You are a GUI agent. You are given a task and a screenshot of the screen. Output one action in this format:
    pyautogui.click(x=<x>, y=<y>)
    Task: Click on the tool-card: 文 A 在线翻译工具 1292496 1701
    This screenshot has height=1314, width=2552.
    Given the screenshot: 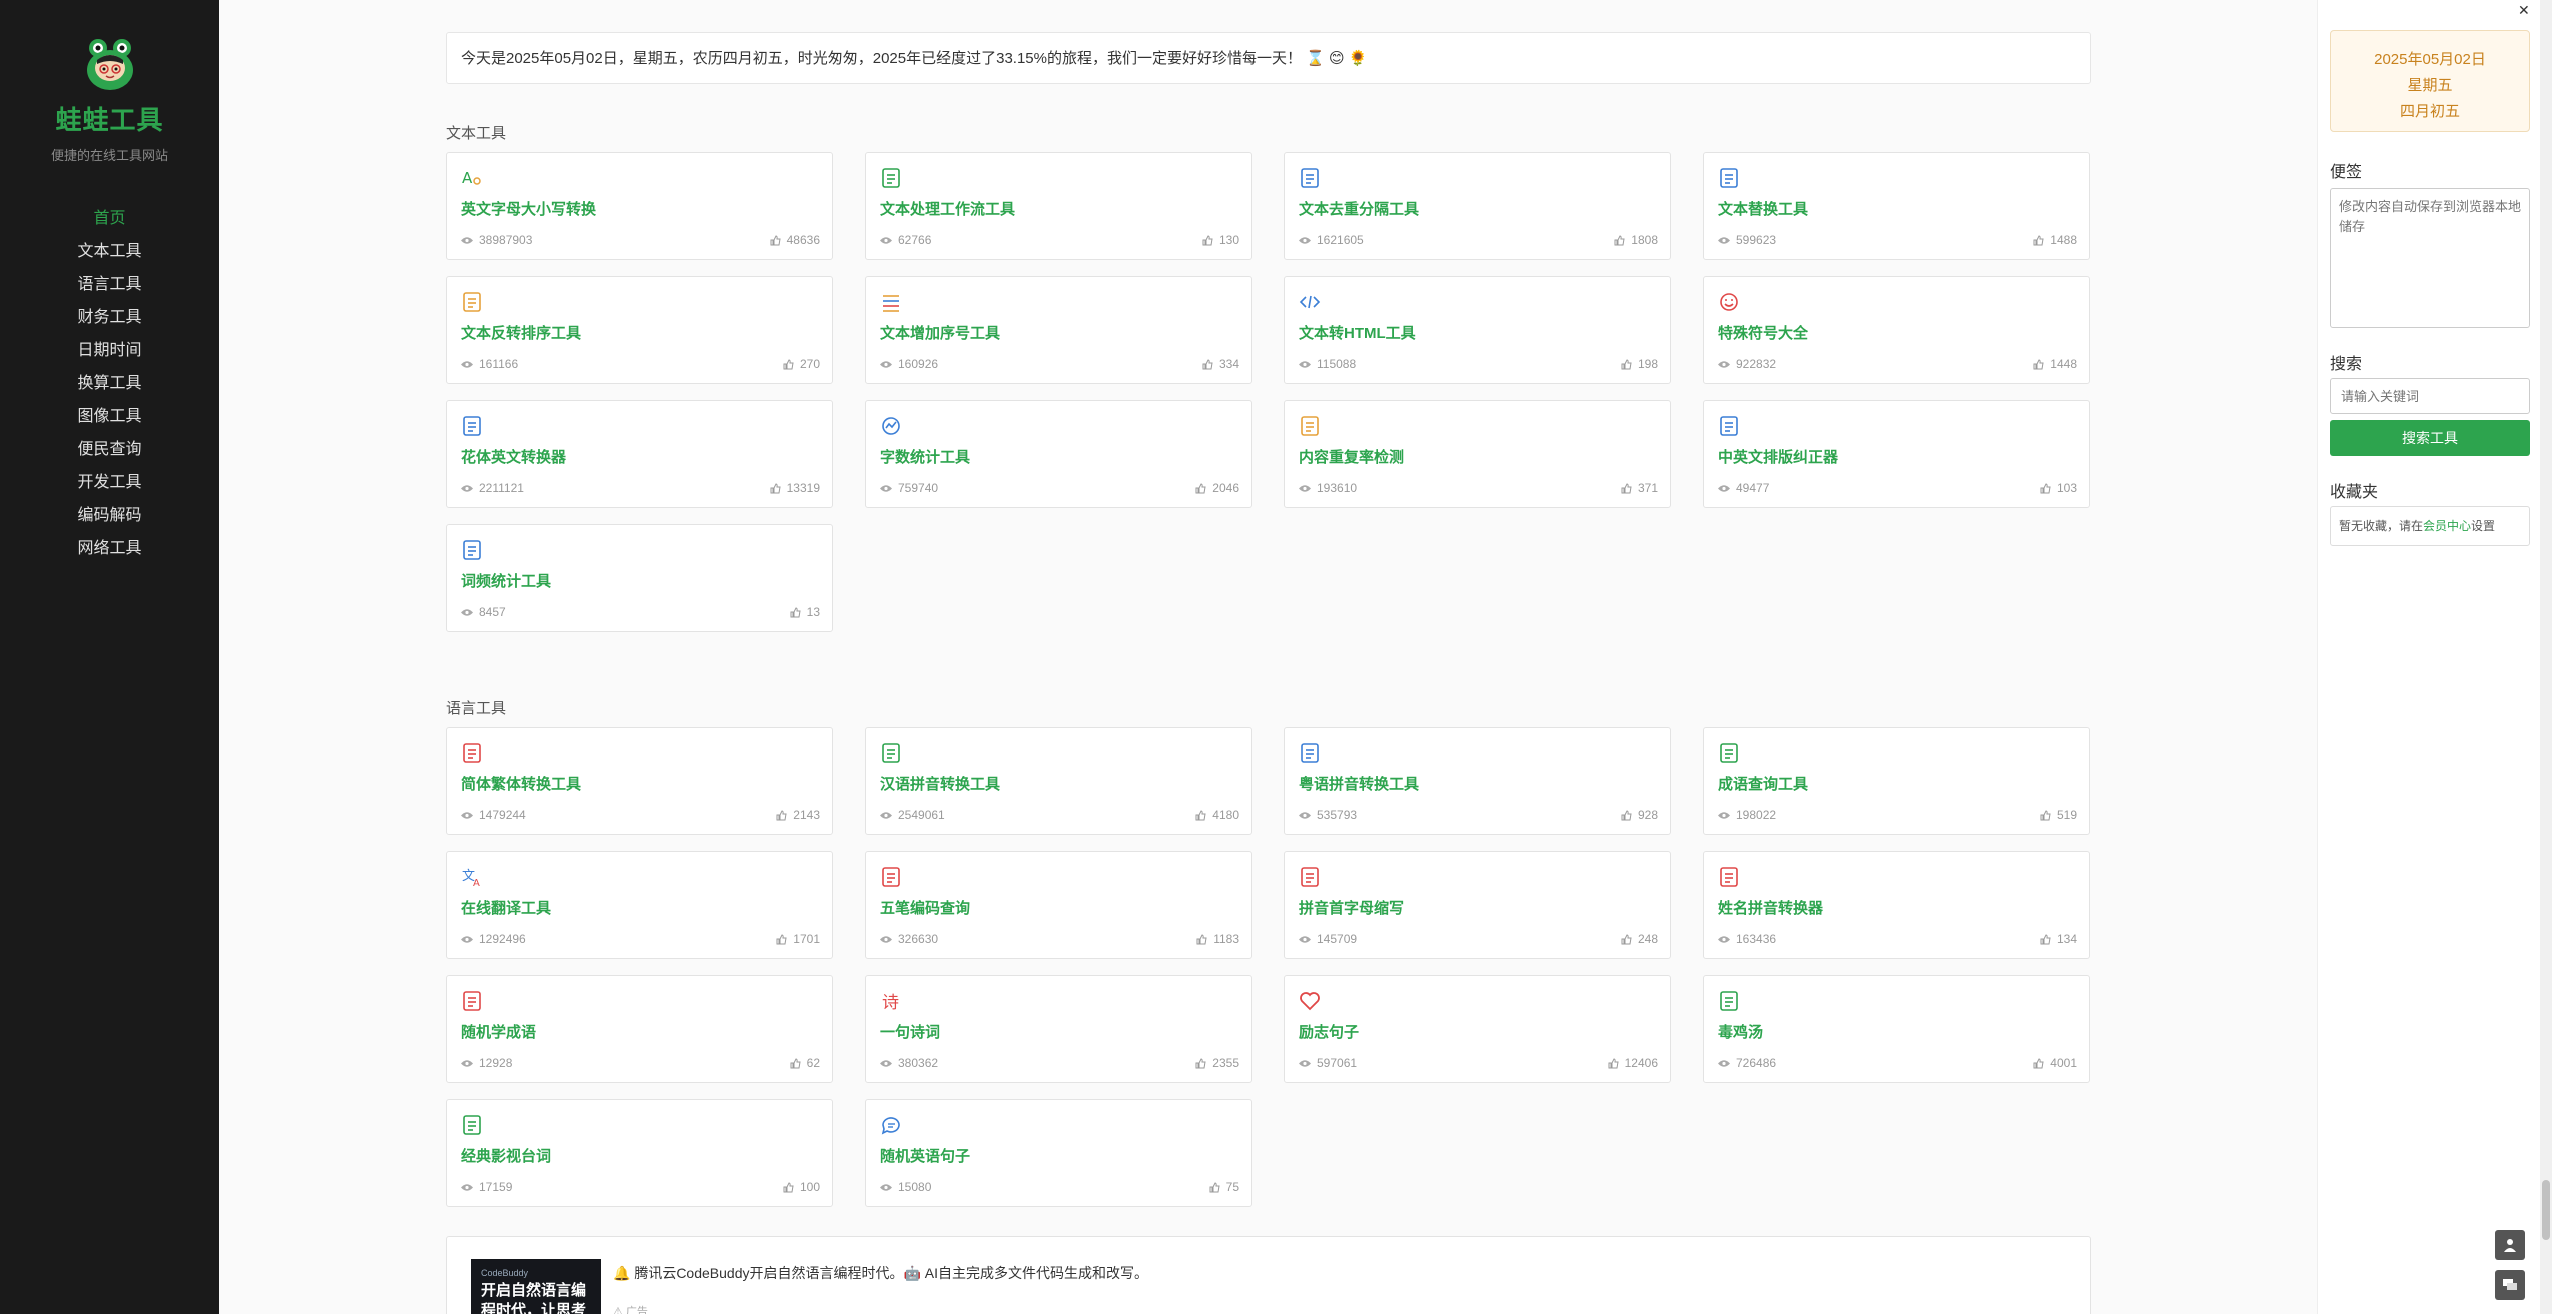 What is the action you would take?
    pyautogui.click(x=639, y=905)
    